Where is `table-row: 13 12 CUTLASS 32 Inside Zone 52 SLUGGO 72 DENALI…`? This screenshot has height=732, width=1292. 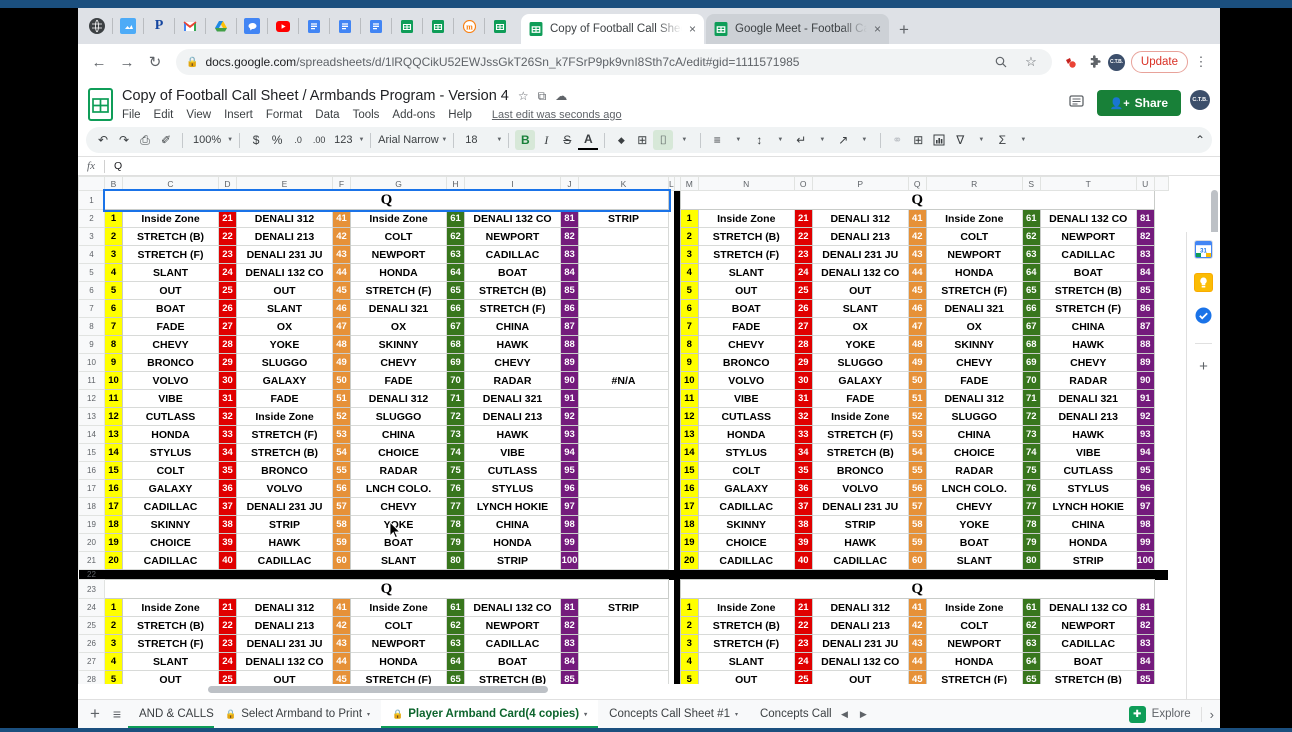 table-row: 13 12 CUTLASS 32 Inside Zone 52 SLUGGO 72 DENALI… is located at coordinates (623, 416).